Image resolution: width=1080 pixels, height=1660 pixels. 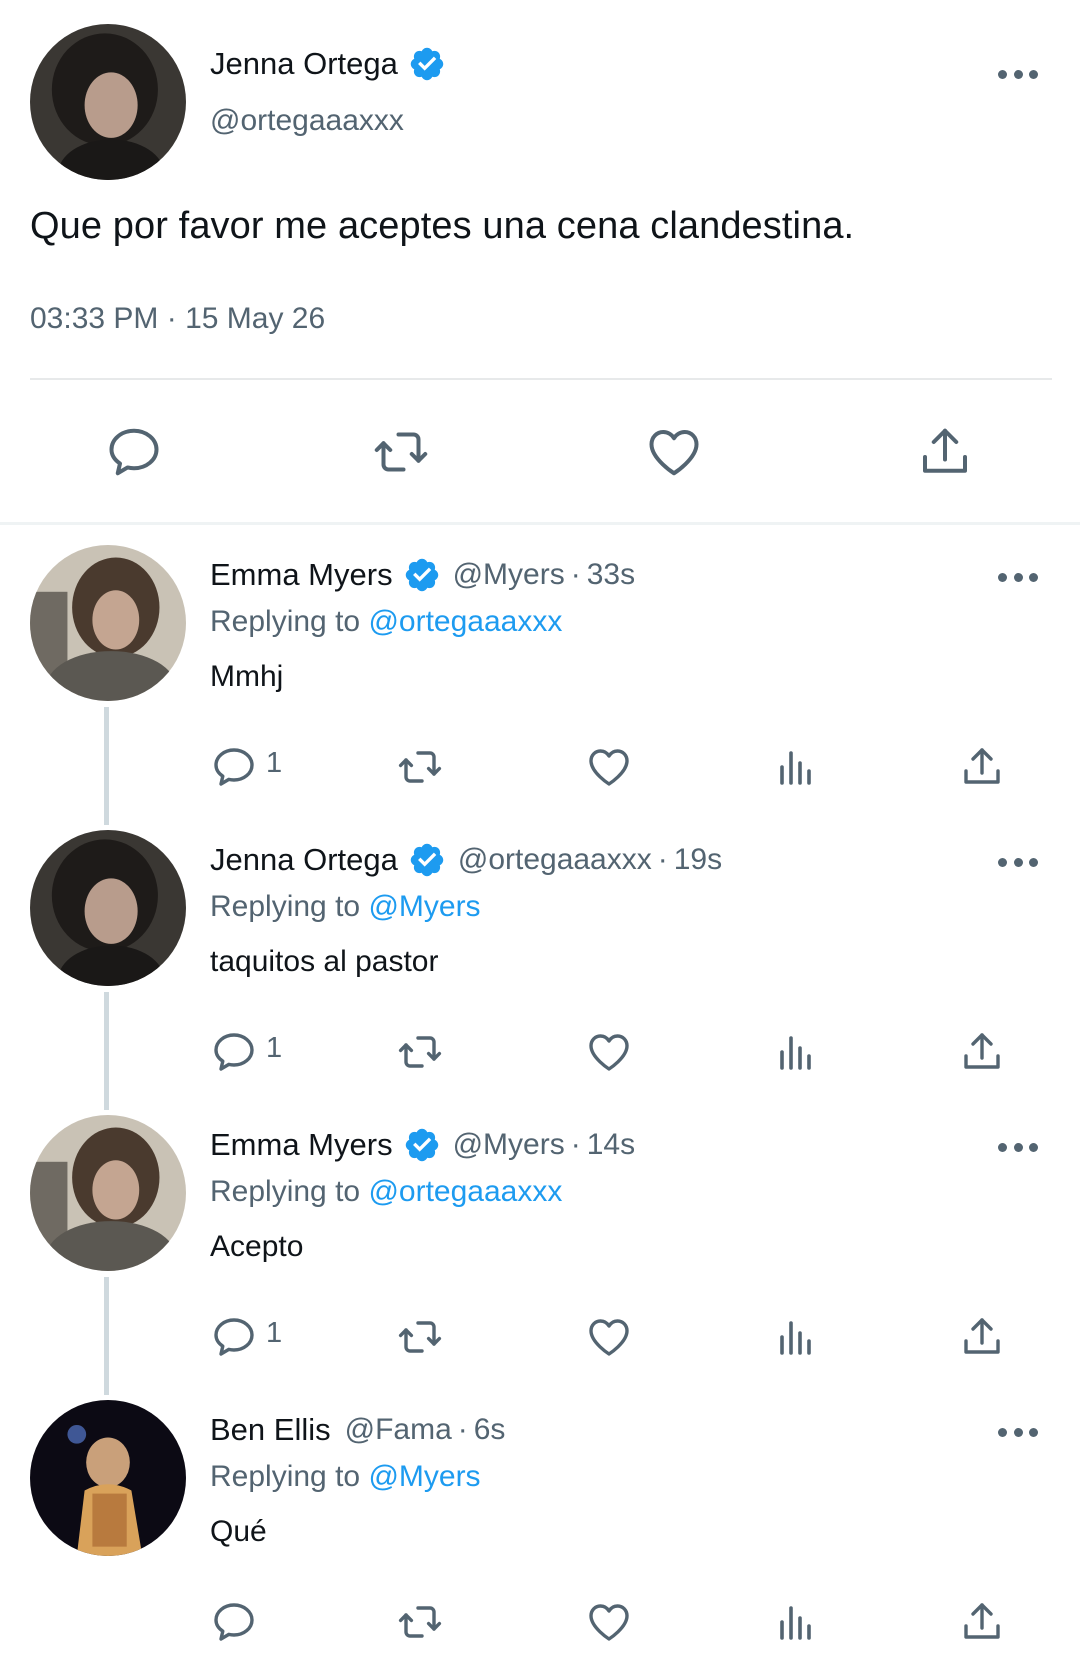 I want to click on reply-text: Qué, so click(x=238, y=1531).